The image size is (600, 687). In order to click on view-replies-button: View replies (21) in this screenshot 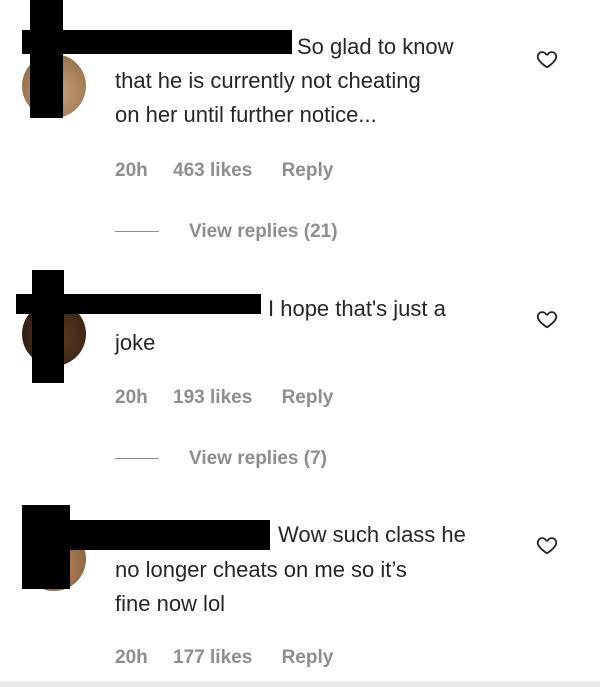, I will do `click(226, 232)`.